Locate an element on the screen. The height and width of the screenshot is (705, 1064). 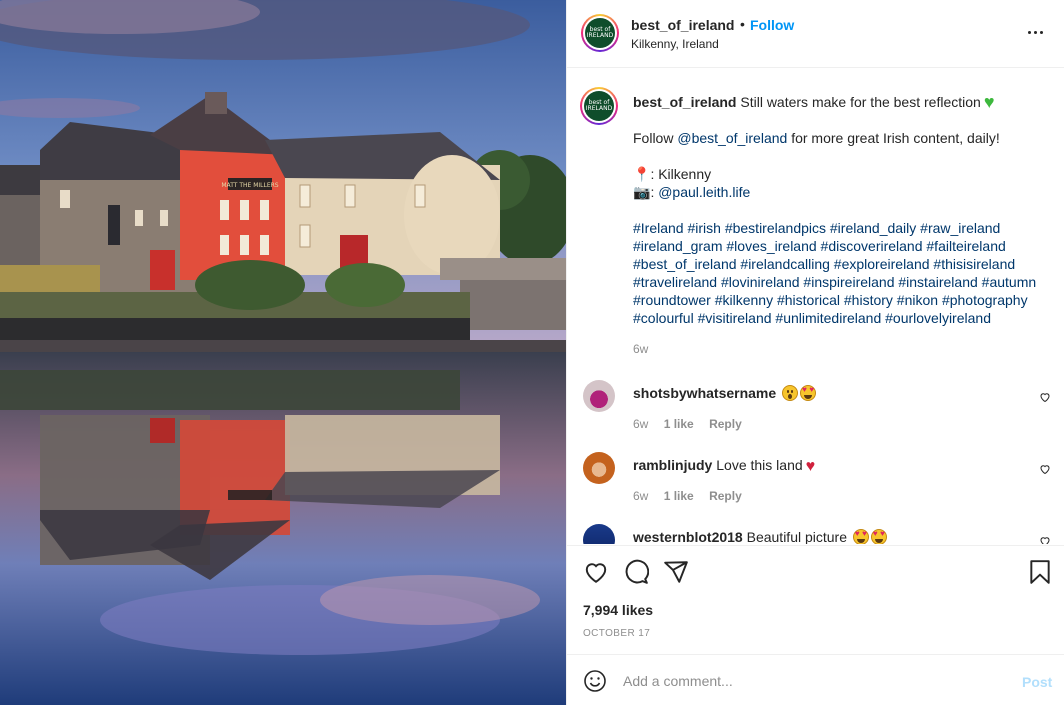
comment-username: shotsbywhatsername is located at coordinates (704, 393).